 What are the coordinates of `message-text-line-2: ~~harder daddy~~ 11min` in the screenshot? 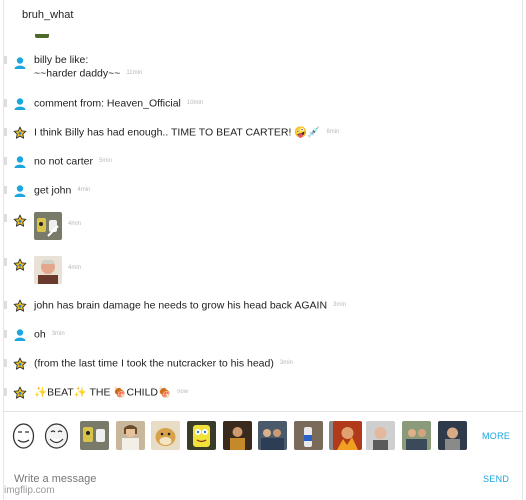 It's located at (88, 73).